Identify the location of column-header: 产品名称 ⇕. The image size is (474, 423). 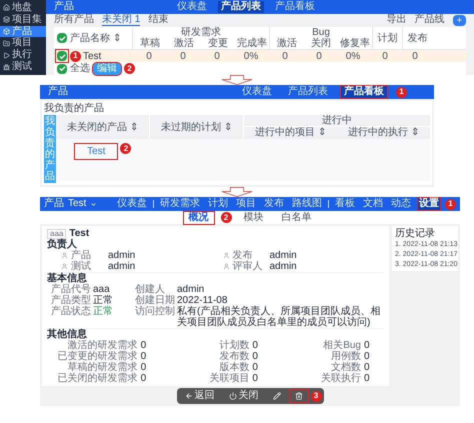
(95, 38).